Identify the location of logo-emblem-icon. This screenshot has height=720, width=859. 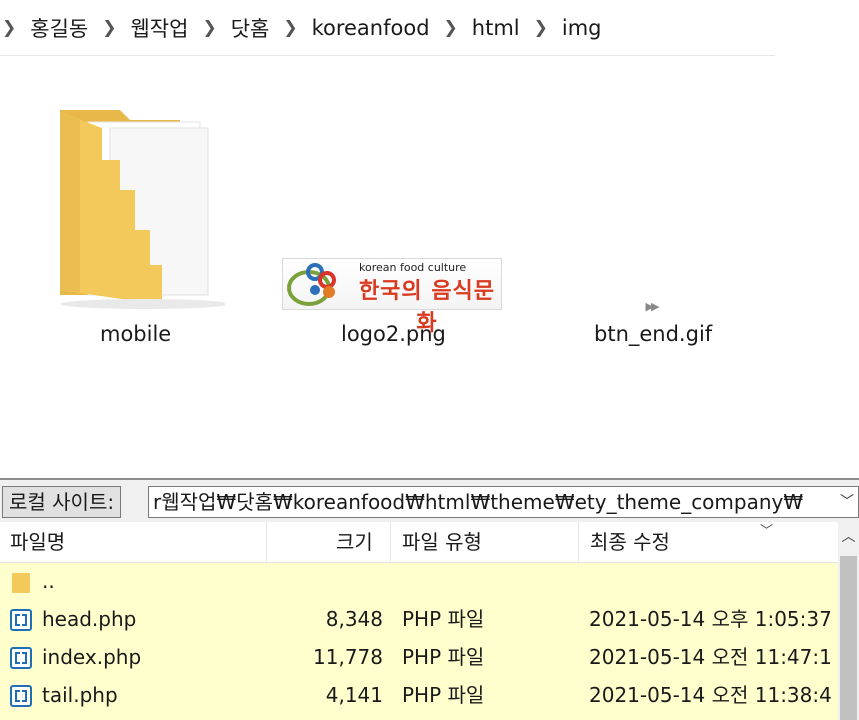
(311, 284).